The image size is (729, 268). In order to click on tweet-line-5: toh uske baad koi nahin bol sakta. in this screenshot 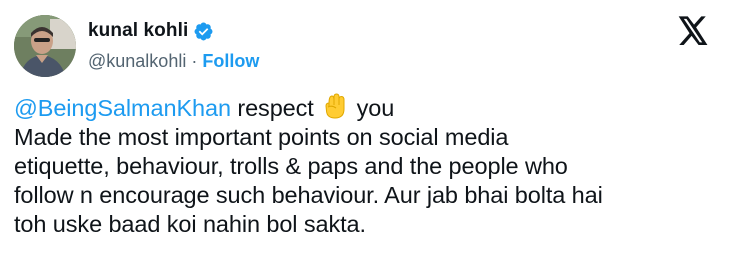, I will do `click(190, 224)`.